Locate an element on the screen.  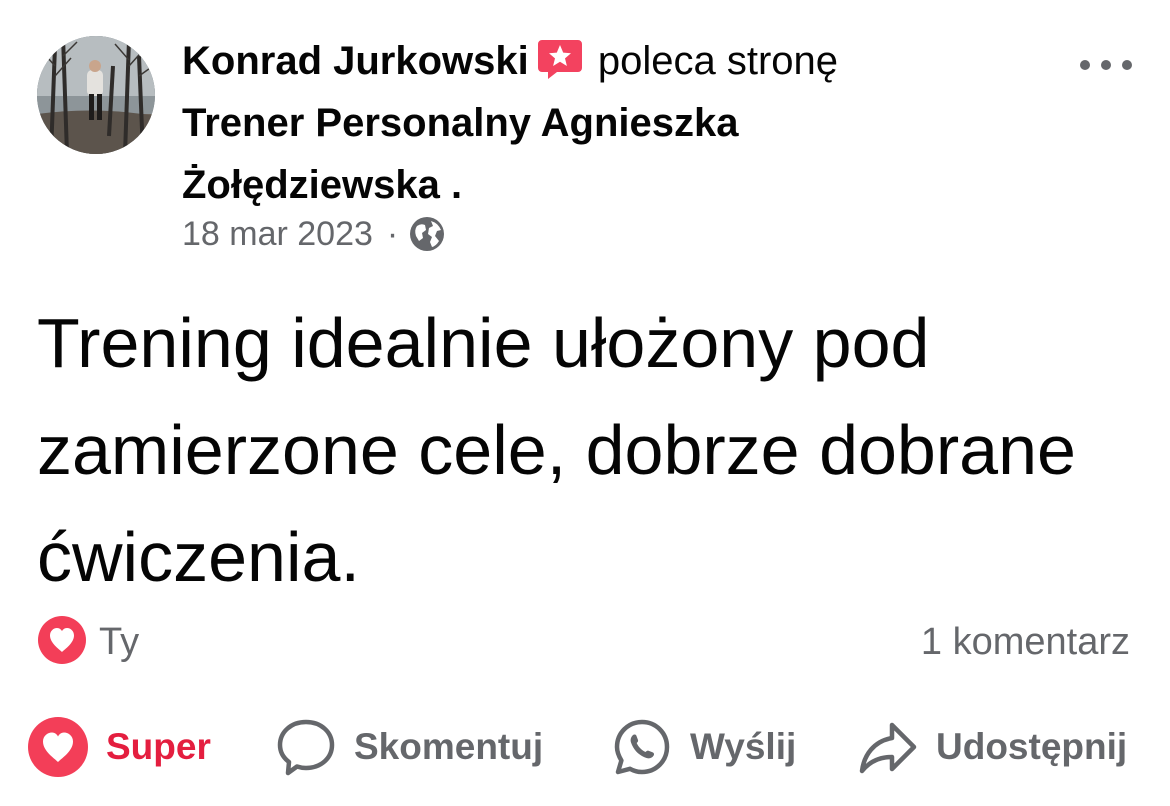
whatsapp-icon is located at coordinates (642, 747).